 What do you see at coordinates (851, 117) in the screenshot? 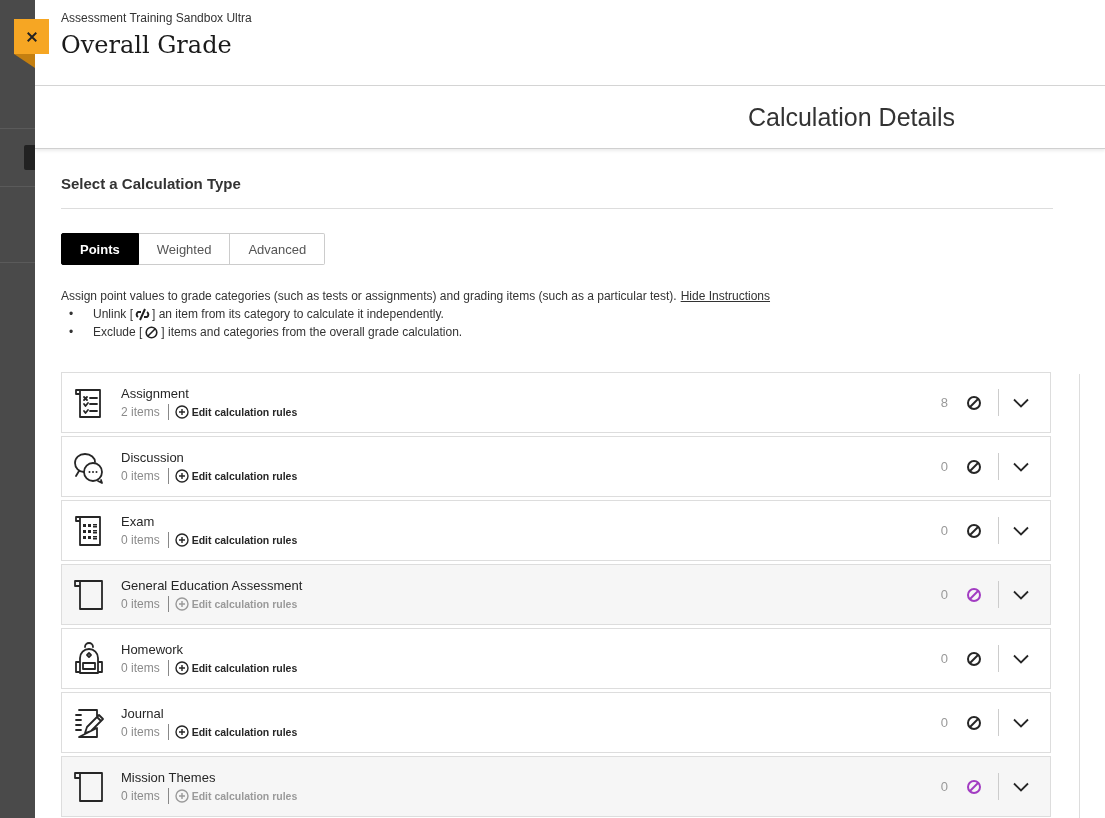
I see `section-title: Calculation Details` at bounding box center [851, 117].